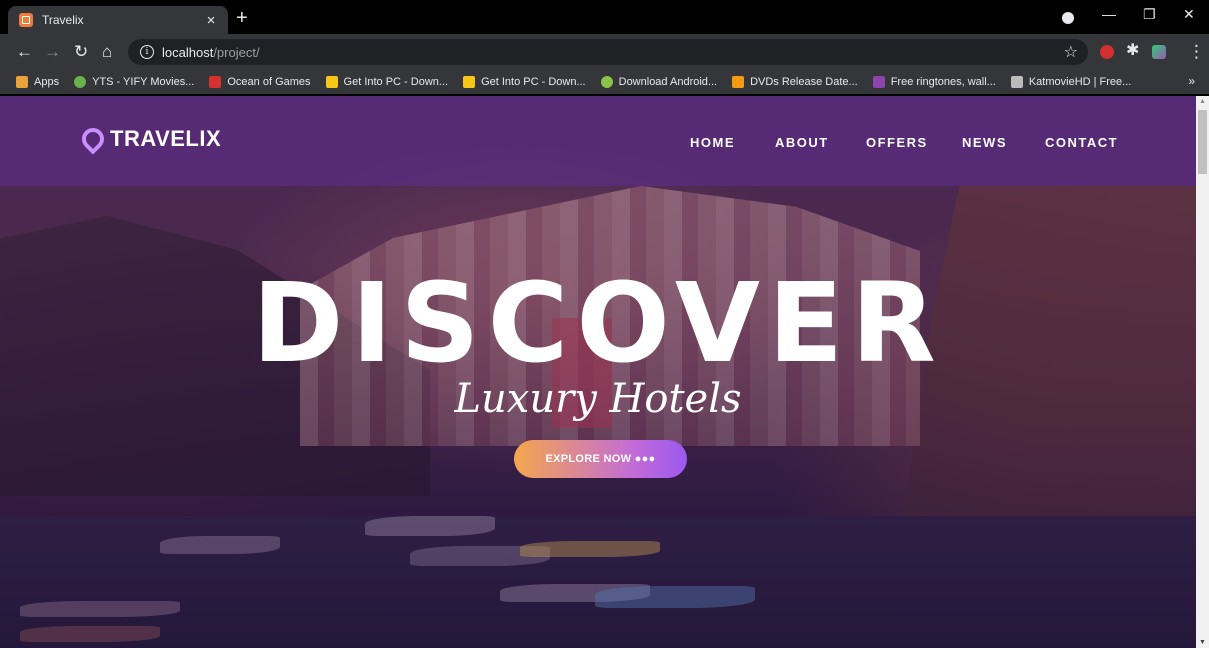 This screenshot has width=1209, height=648. I want to click on apps-grid-icon, so click(22, 82).